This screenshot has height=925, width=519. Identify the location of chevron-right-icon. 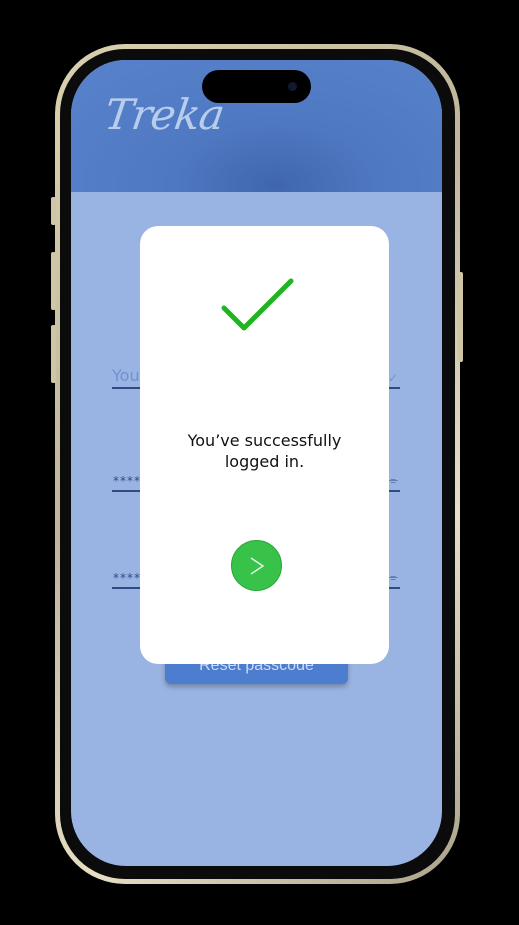
(257, 565).